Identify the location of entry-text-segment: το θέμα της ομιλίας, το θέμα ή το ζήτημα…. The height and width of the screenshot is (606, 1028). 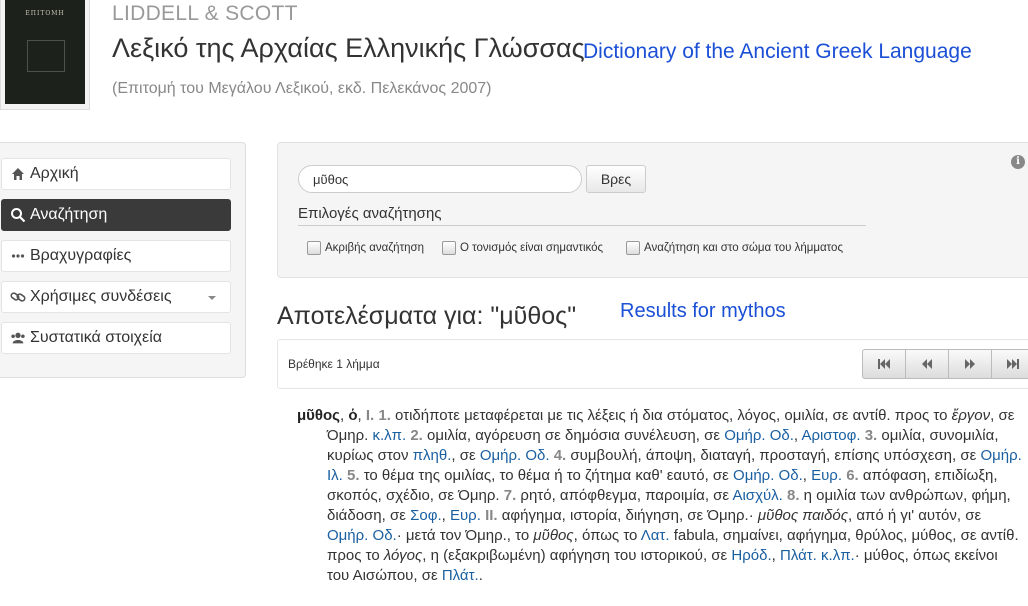
(546, 475).